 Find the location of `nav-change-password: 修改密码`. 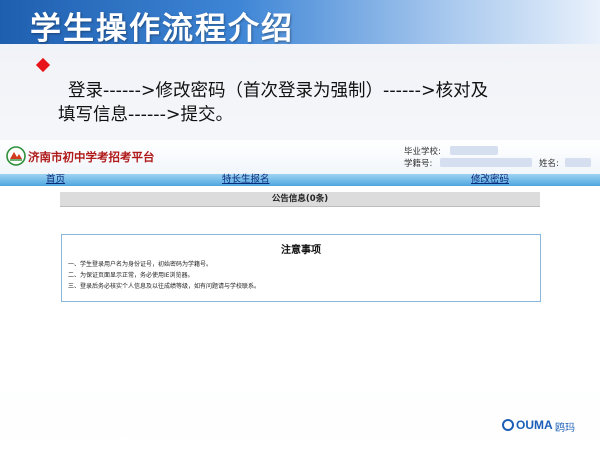

nav-change-password: 修改密码 is located at coordinates (490, 180).